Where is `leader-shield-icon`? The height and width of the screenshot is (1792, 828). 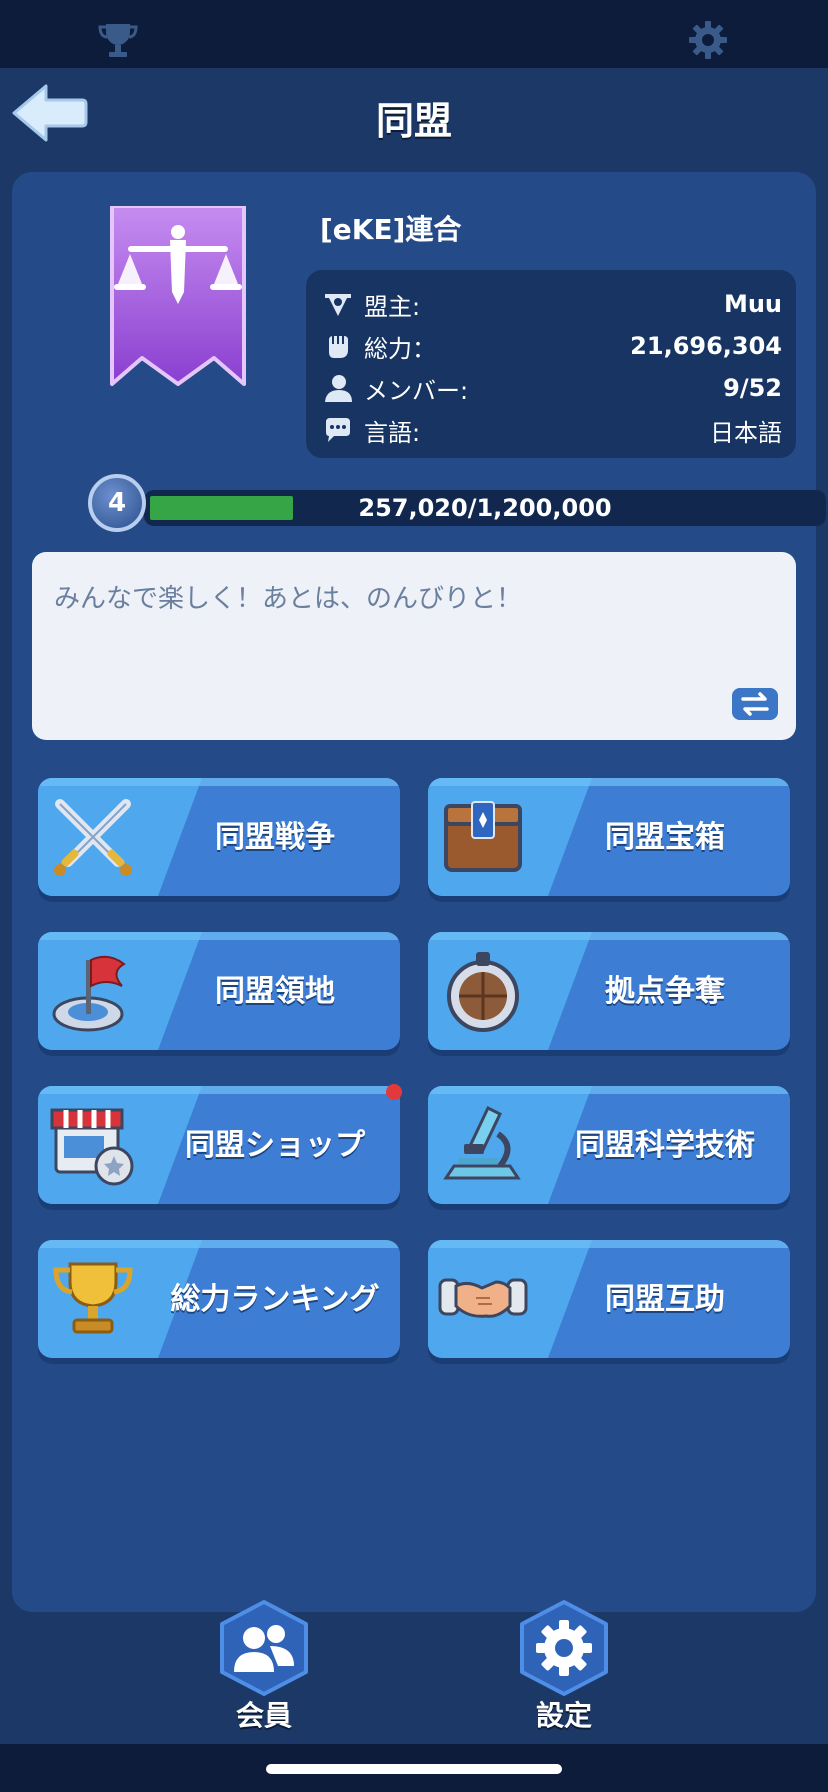
leader-shield-icon is located at coordinates (338, 305).